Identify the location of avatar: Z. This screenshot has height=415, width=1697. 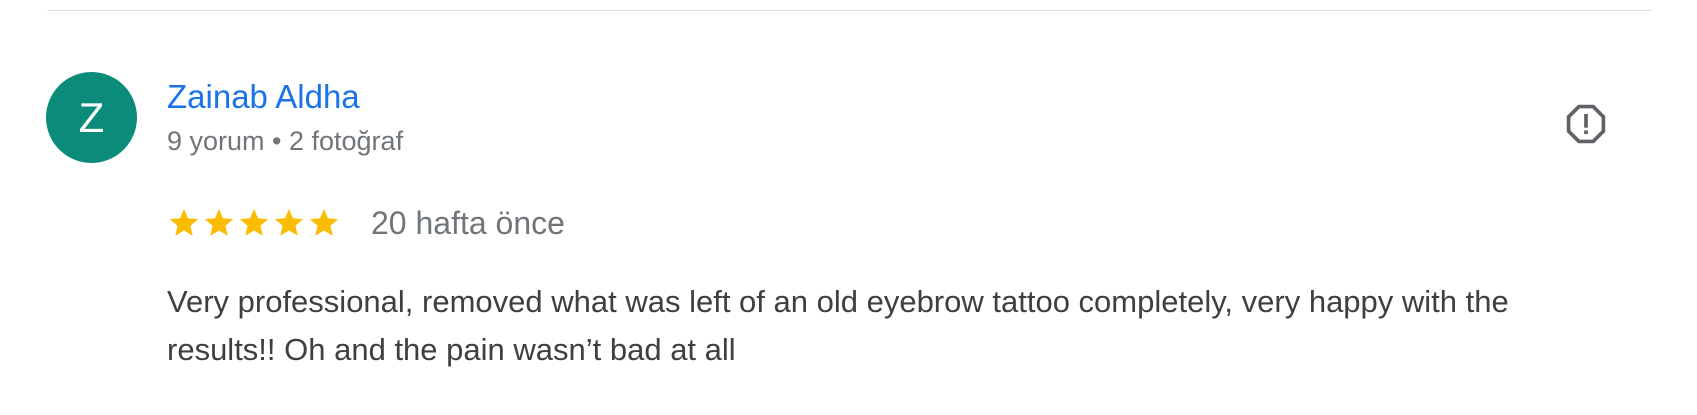
(91, 117).